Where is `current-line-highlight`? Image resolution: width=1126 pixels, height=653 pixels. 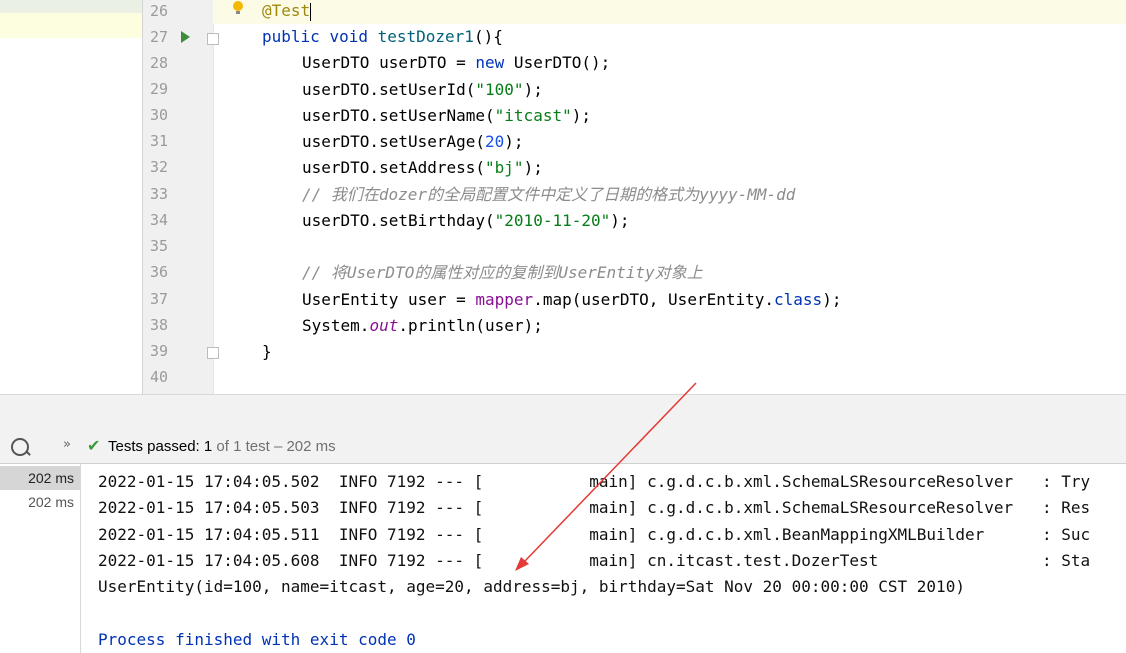
current-line-highlight is located at coordinates (669, 12).